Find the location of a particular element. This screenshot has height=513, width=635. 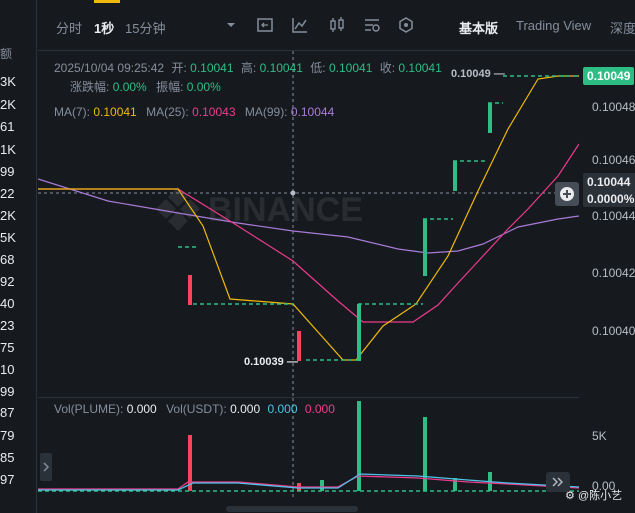

order-book-value: 97 is located at coordinates (7, 479).